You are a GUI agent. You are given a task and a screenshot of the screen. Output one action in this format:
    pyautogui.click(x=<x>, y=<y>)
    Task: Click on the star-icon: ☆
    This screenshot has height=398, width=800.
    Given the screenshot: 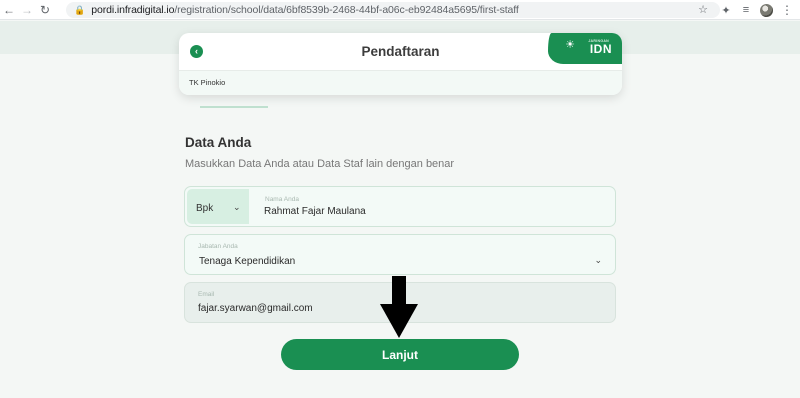 What is the action you would take?
    pyautogui.click(x=703, y=9)
    